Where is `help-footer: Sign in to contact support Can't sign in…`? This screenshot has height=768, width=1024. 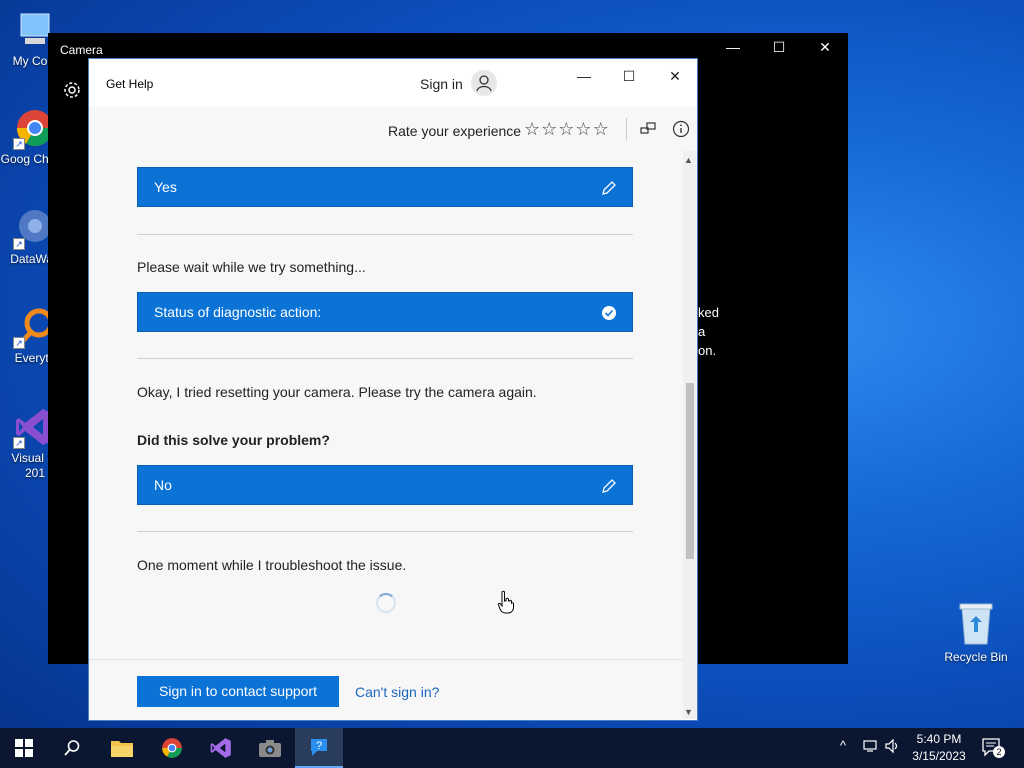 help-footer: Sign in to contact support Can't sign in… is located at coordinates (386, 689).